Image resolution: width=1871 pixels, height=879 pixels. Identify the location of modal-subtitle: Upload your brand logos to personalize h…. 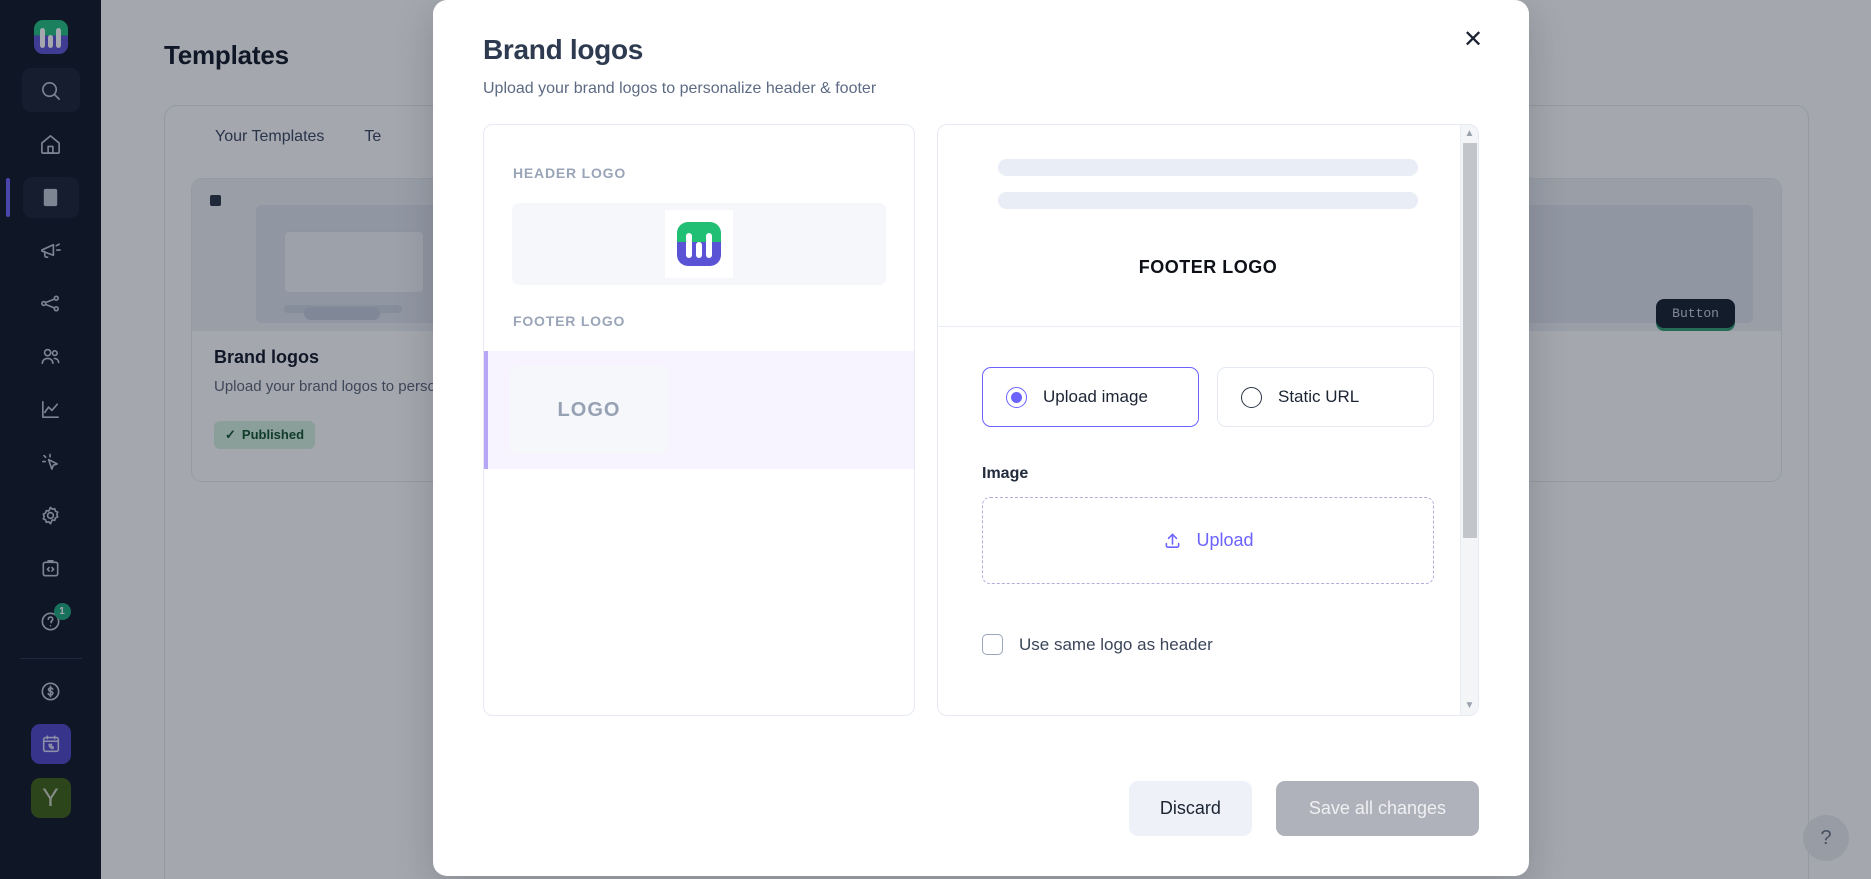
(680, 88).